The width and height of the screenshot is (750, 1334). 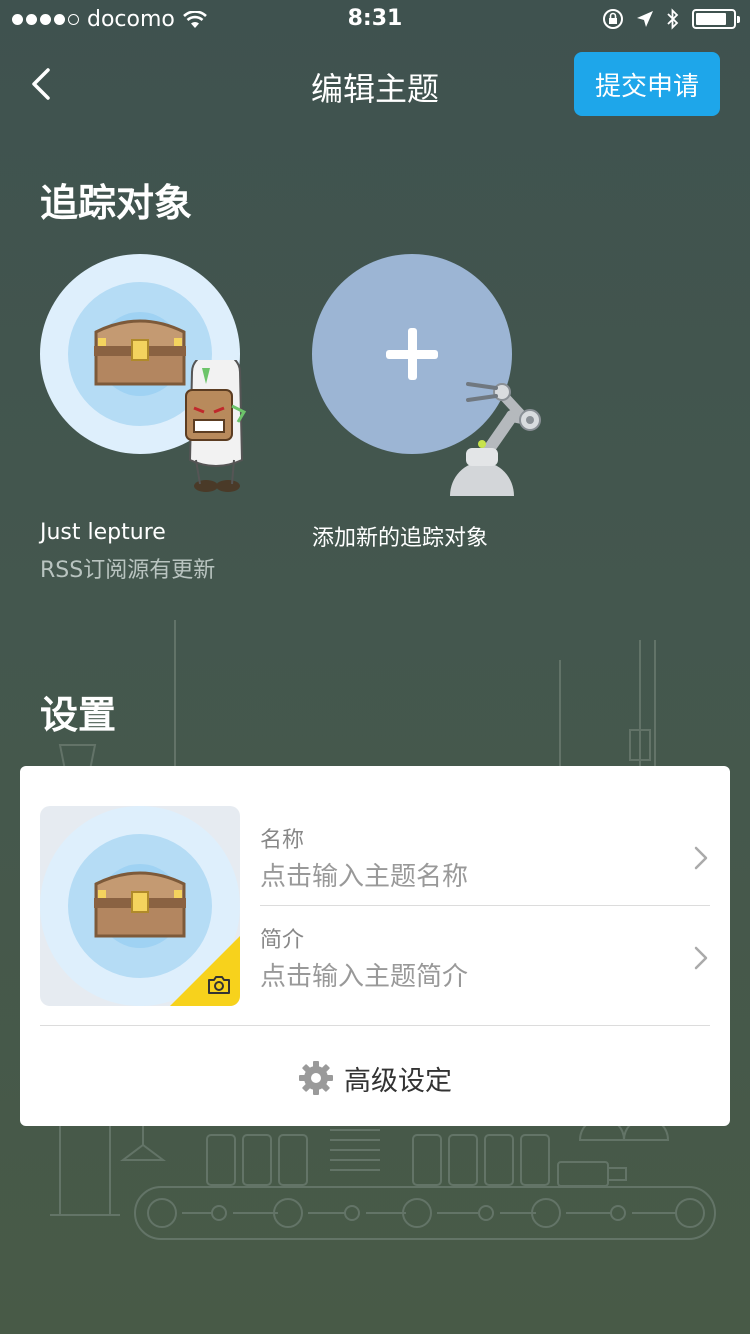 I want to click on camera-icon, so click(x=219, y=985).